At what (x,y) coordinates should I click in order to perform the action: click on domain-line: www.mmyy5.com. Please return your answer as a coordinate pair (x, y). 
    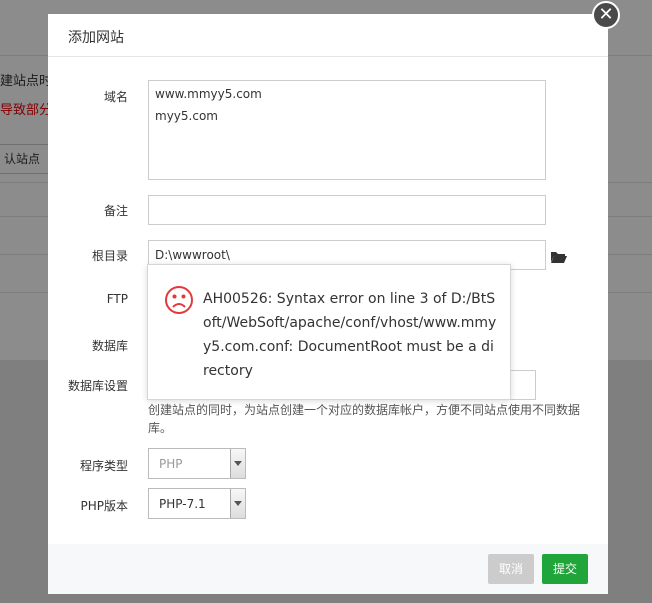
    Looking at the image, I should click on (208, 94).